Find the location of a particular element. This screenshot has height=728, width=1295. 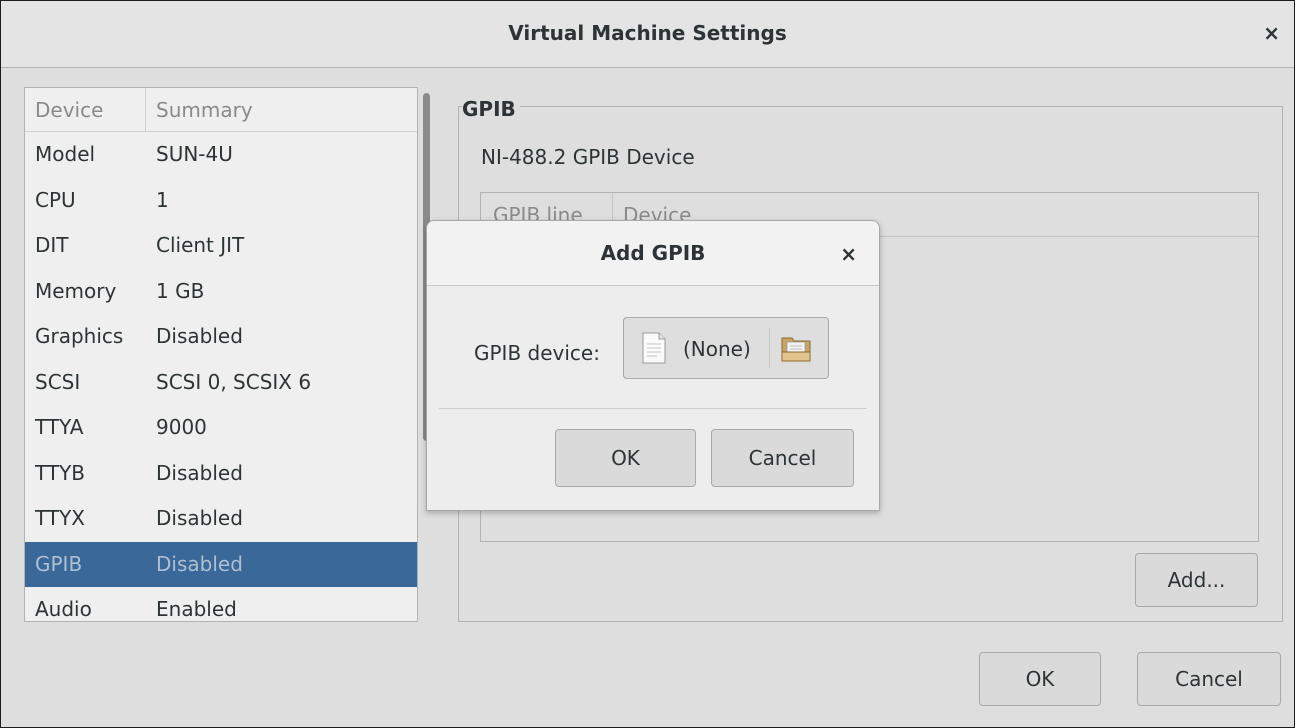

device-name: SCSI is located at coordinates (58, 381).